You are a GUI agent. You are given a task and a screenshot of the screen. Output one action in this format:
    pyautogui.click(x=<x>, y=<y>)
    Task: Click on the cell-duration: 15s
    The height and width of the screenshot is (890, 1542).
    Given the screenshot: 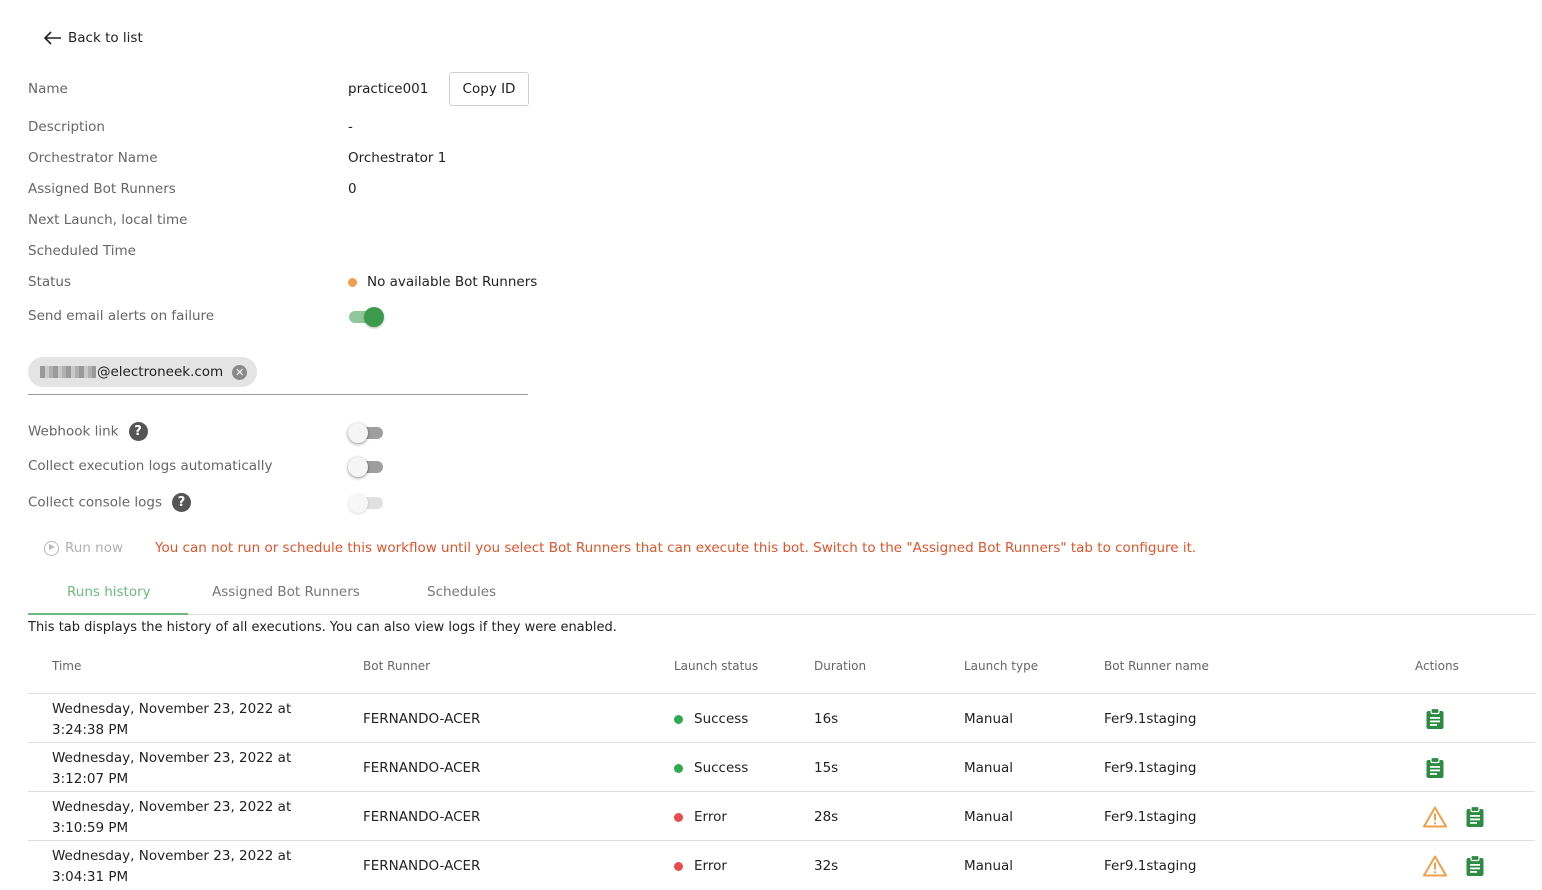 What is the action you would take?
    pyautogui.click(x=826, y=768)
    